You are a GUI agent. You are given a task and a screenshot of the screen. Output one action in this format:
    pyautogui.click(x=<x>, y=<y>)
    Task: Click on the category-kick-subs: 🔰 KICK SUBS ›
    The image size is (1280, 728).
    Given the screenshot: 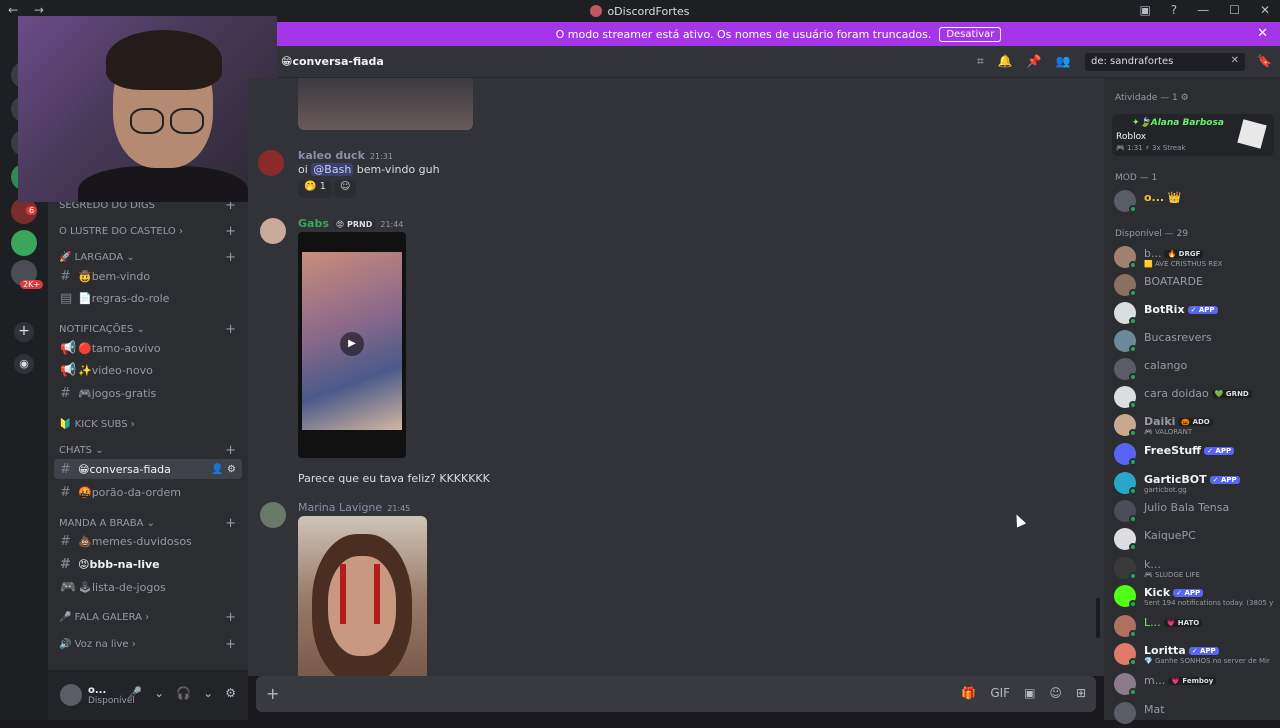 What is the action you would take?
    pyautogui.click(x=97, y=424)
    